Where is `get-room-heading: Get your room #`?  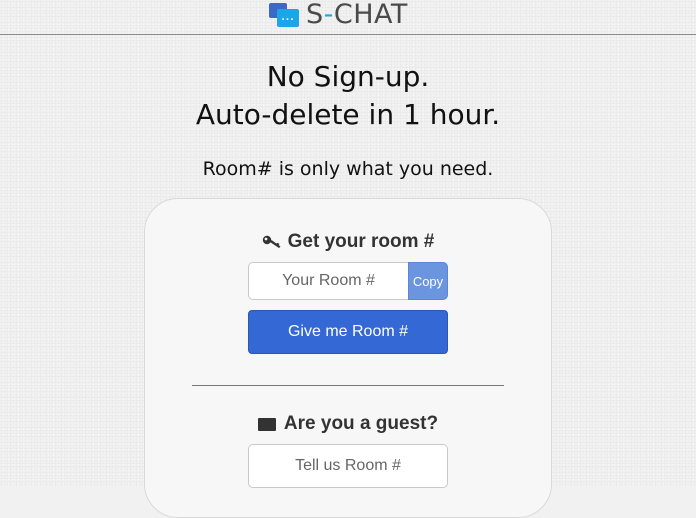 get-room-heading: Get your room # is located at coordinates (348, 242).